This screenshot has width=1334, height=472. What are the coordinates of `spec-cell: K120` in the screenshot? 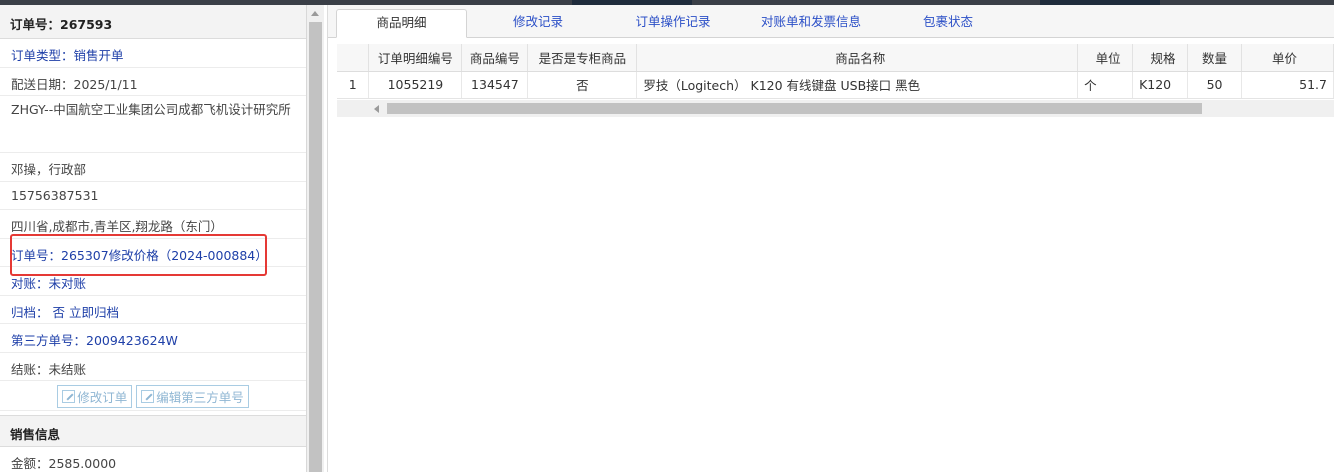 It's located at (1160, 85).